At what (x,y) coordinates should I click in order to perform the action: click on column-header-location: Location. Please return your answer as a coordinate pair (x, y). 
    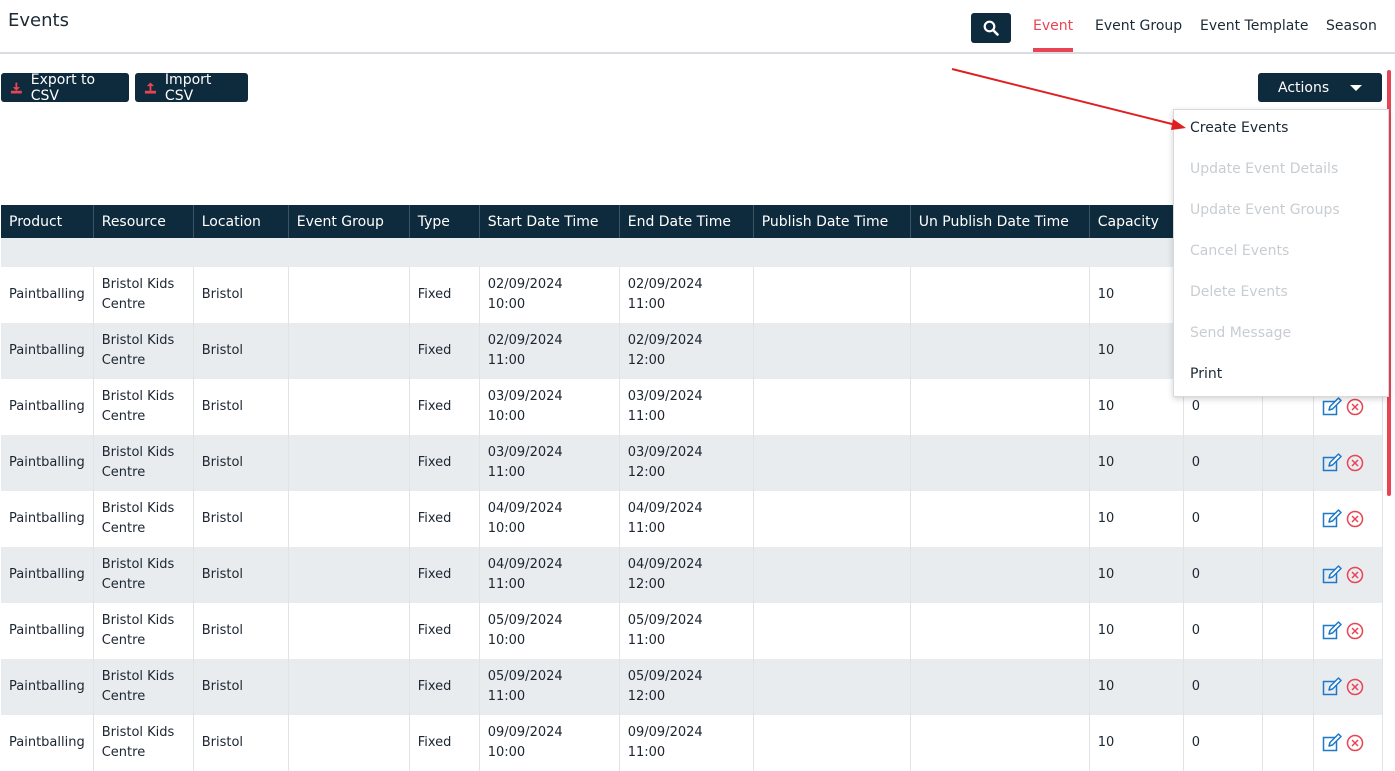
    Looking at the image, I should click on (241, 221).